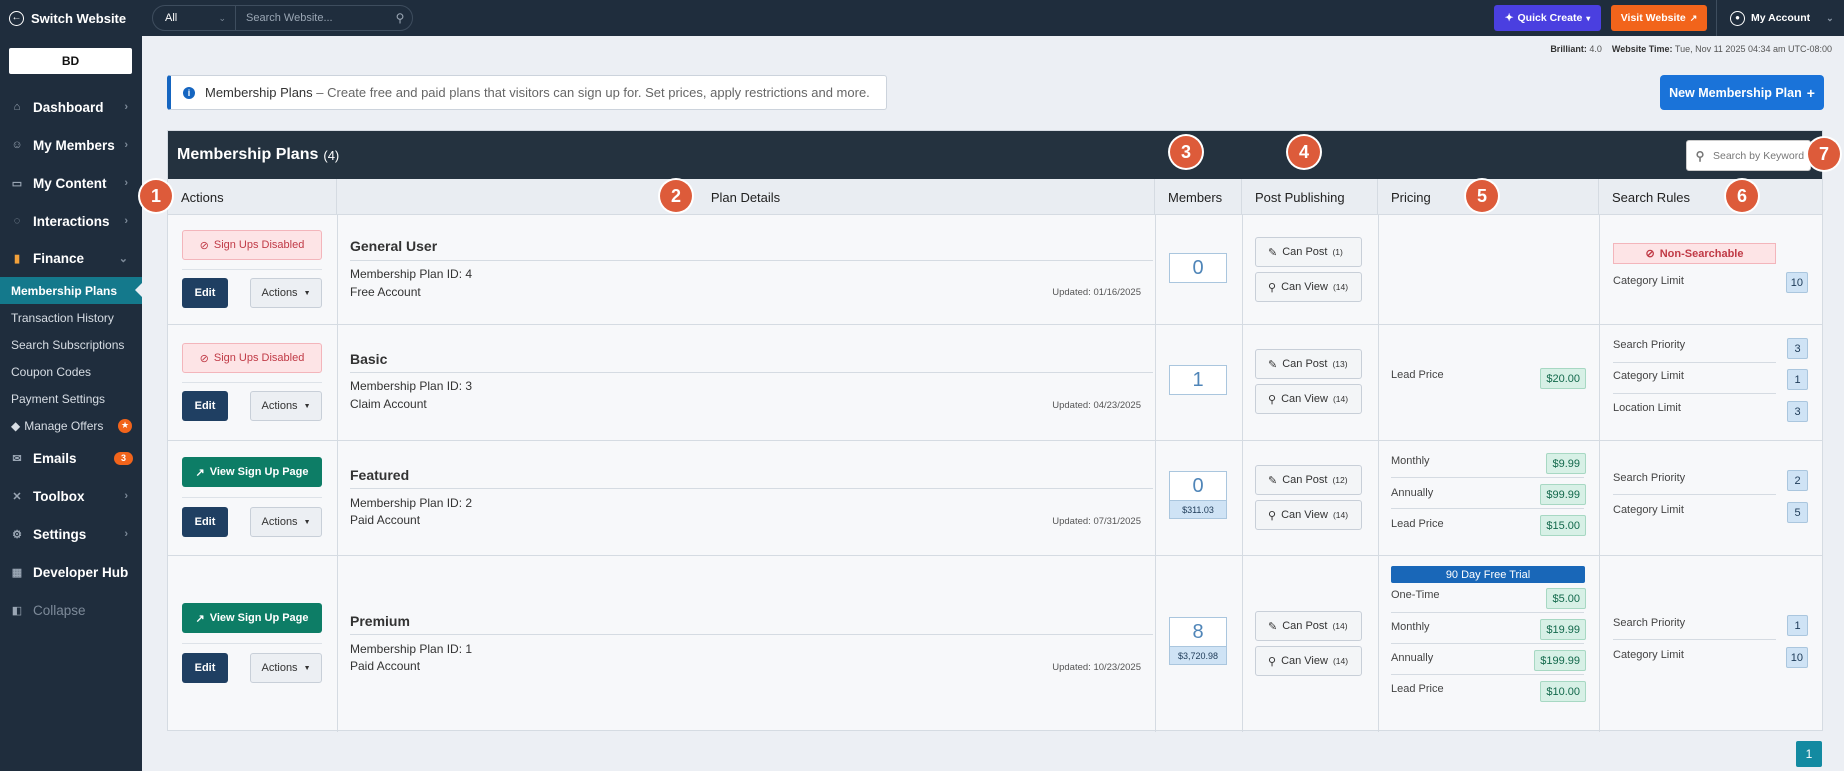  I want to click on can-post-button: ✎ Can Post (13), so click(1308, 364).